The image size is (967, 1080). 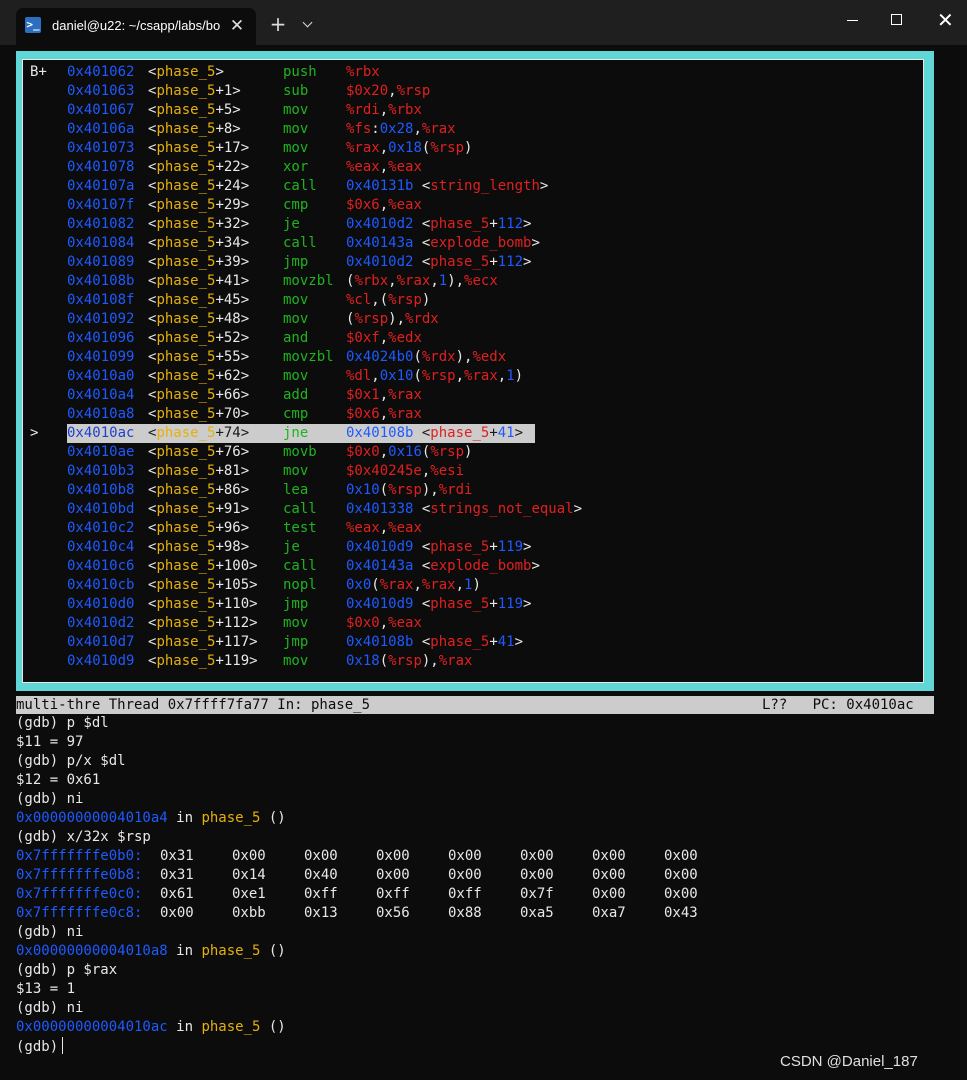 I want to click on maximize-button, so click(x=897, y=20).